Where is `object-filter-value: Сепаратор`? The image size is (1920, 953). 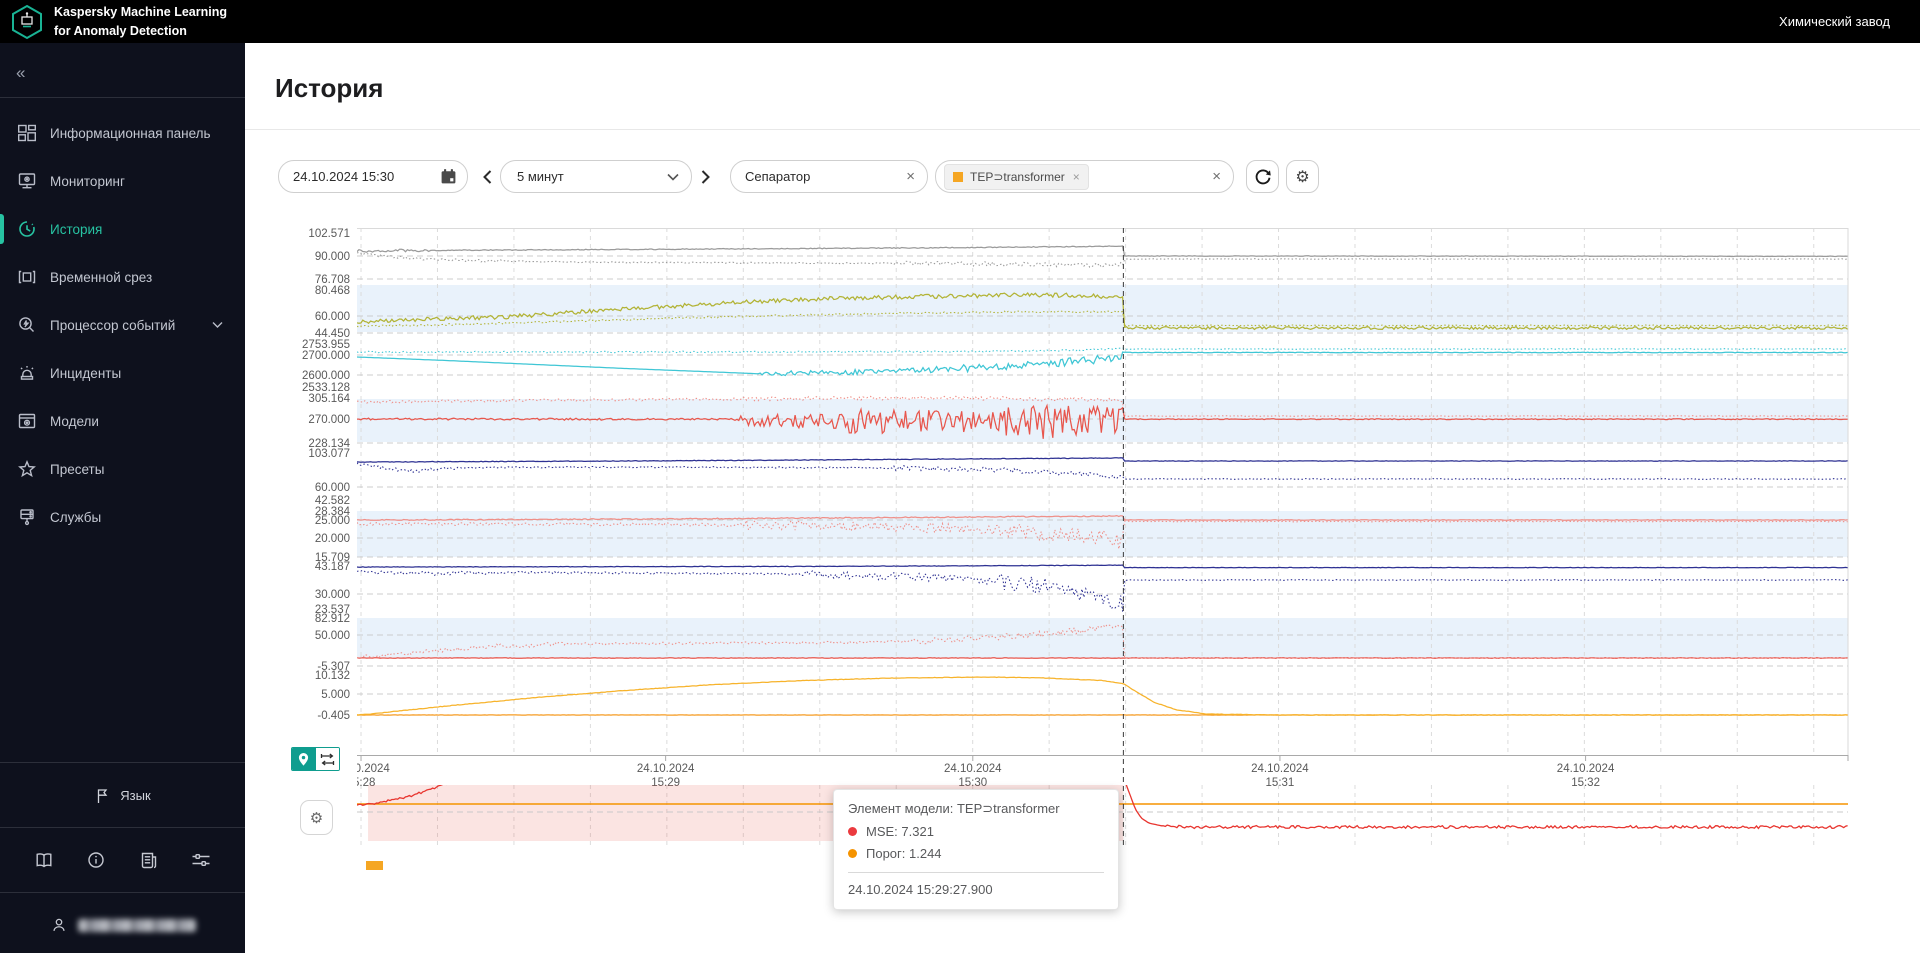 object-filter-value: Сепаратор is located at coordinates (778, 176).